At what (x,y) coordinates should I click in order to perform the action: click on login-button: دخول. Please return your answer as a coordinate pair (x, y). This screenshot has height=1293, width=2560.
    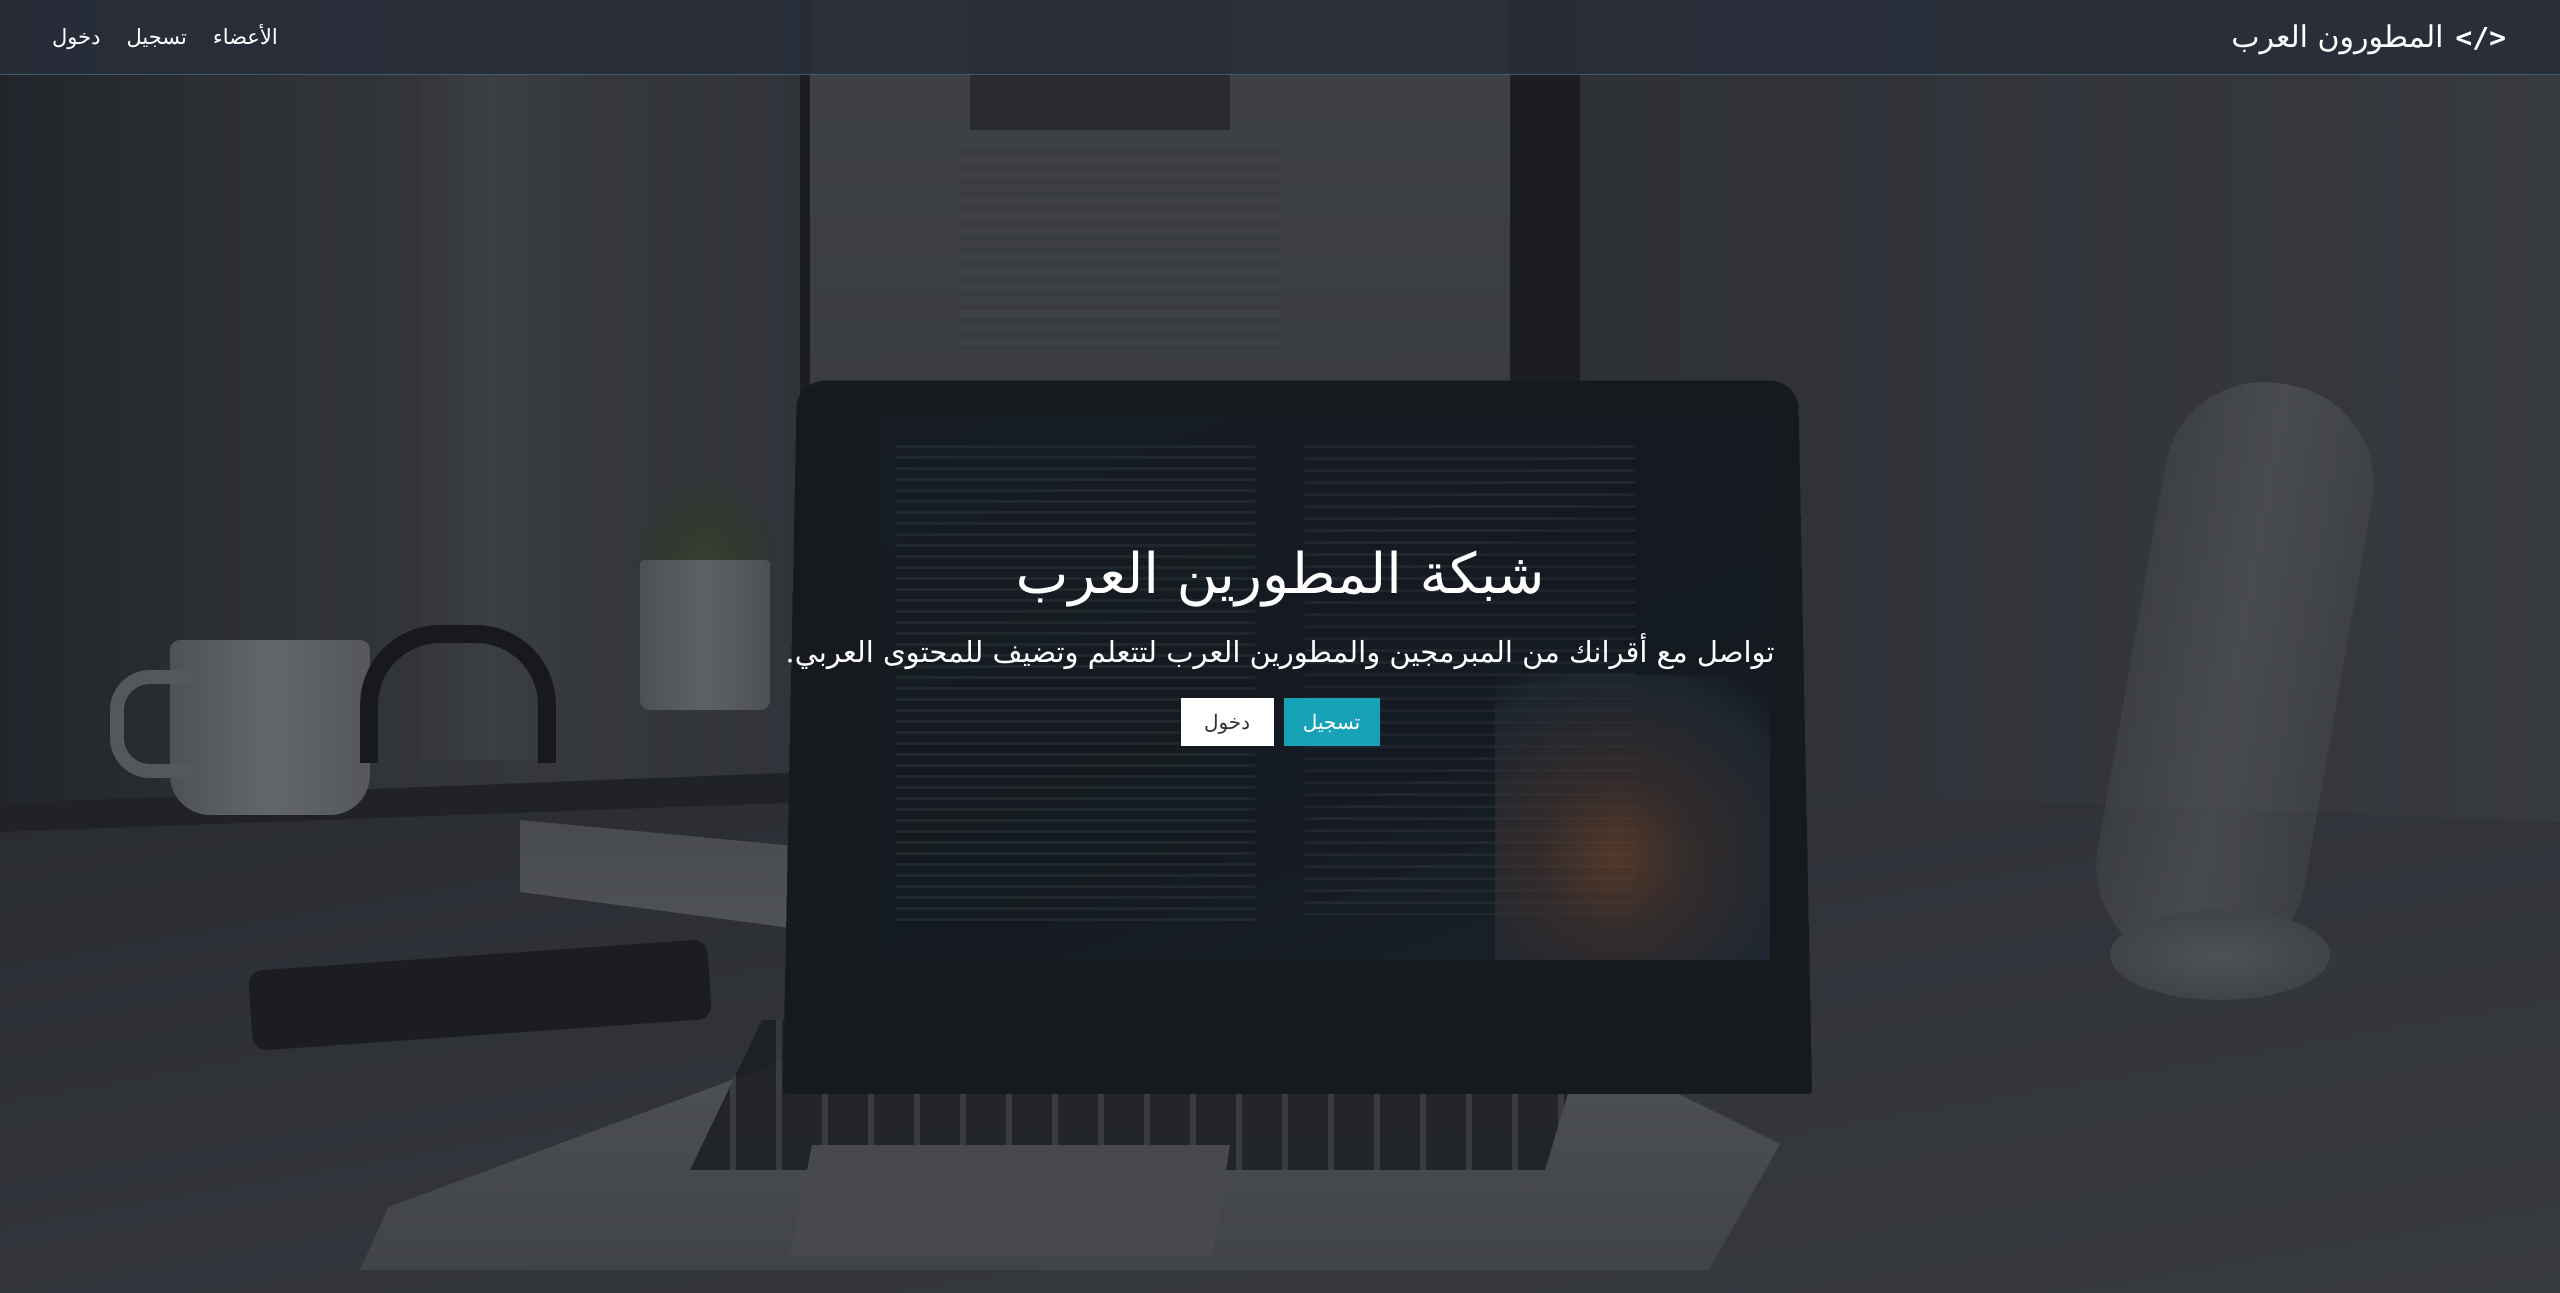
    Looking at the image, I should click on (1227, 722).